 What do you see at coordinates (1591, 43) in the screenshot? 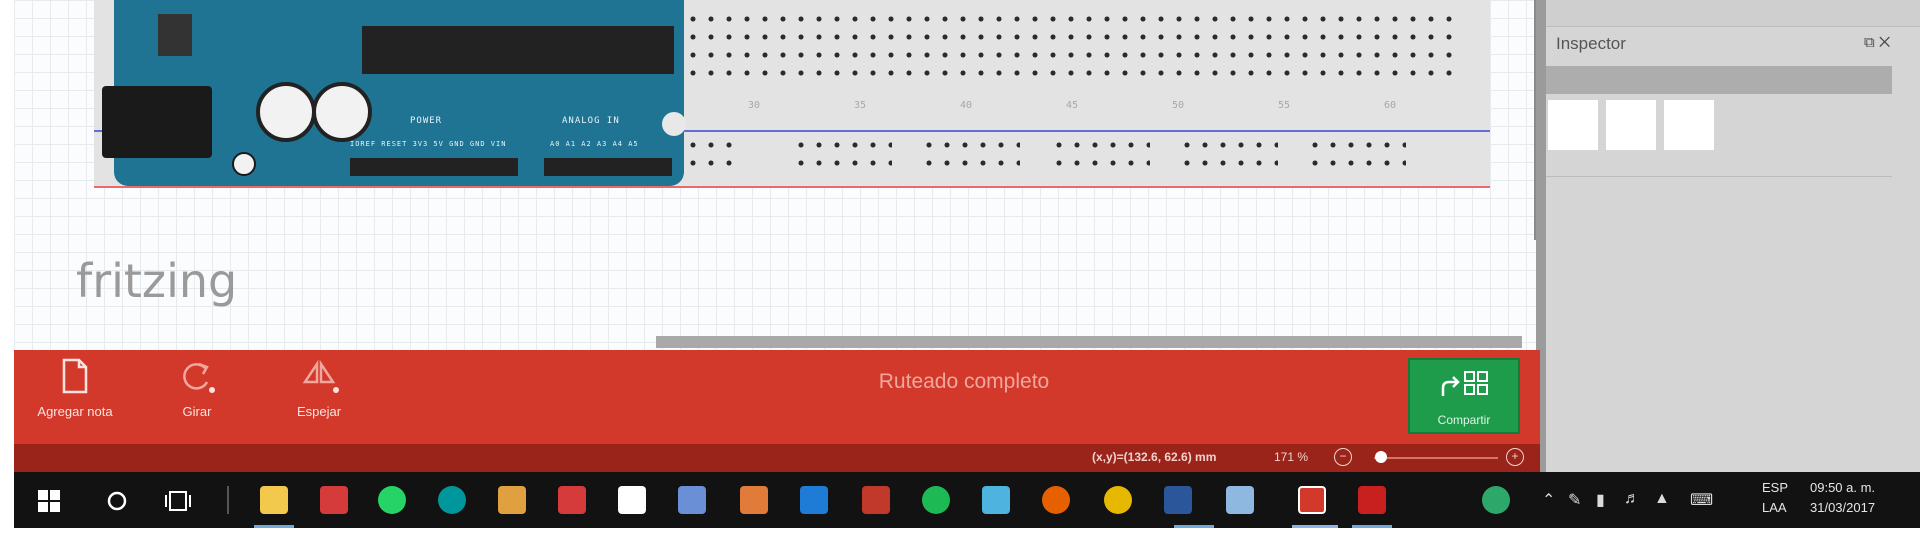
I see `inspector-title: Inspector` at bounding box center [1591, 43].